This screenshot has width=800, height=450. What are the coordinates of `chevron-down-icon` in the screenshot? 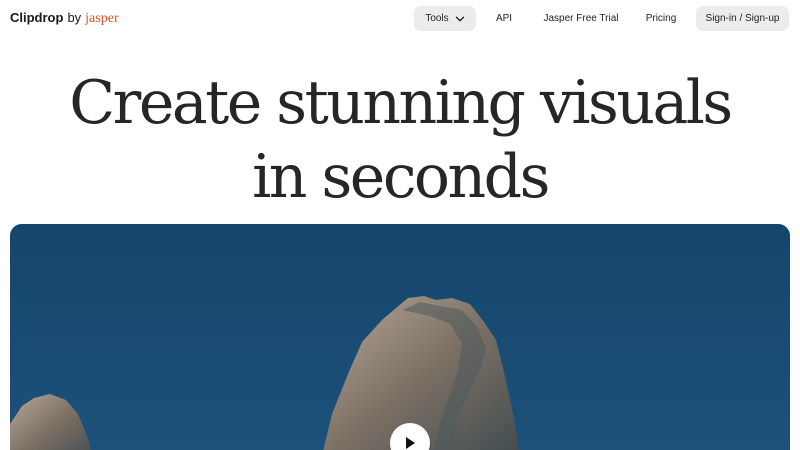 It's located at (459, 18).